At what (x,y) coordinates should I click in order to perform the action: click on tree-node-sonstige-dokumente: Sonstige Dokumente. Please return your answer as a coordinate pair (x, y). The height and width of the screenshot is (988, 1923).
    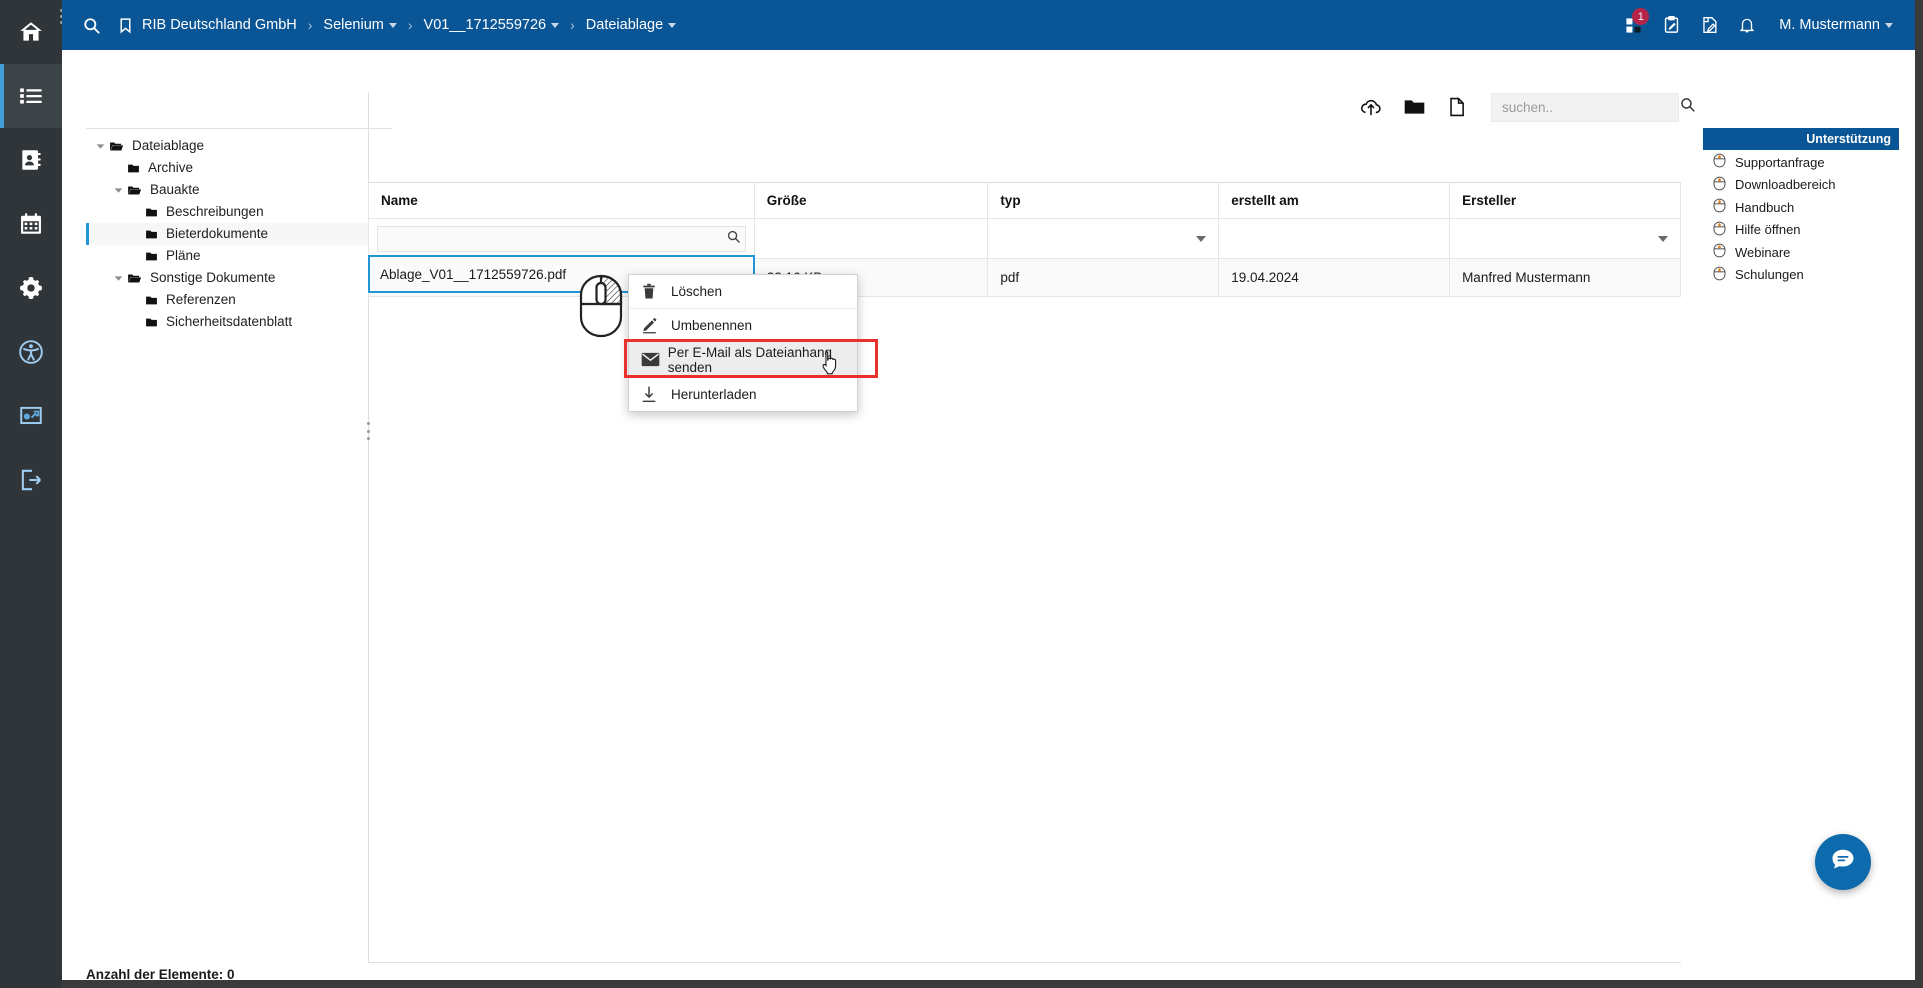
    Looking at the image, I should click on (239, 278).